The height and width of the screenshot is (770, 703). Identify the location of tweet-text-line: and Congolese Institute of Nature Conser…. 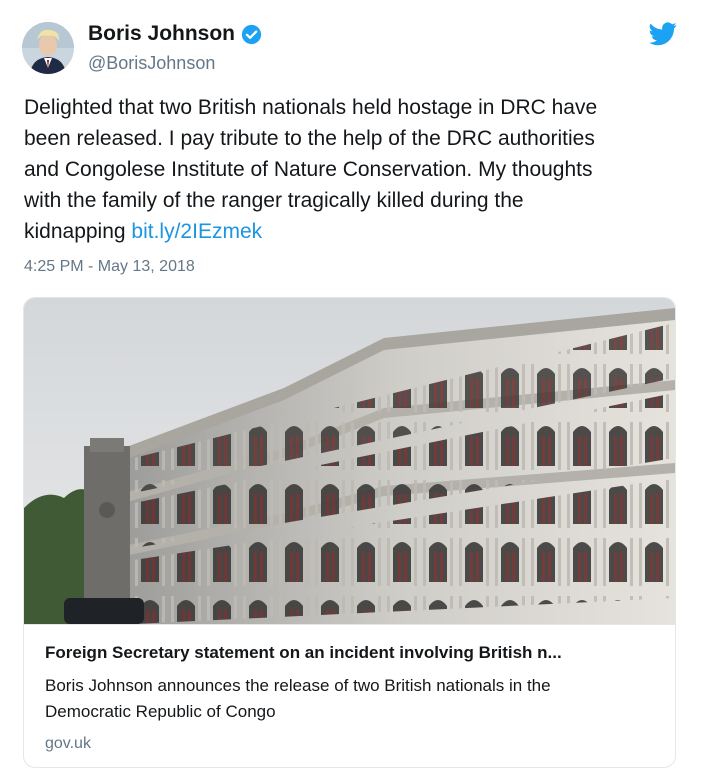
(308, 169).